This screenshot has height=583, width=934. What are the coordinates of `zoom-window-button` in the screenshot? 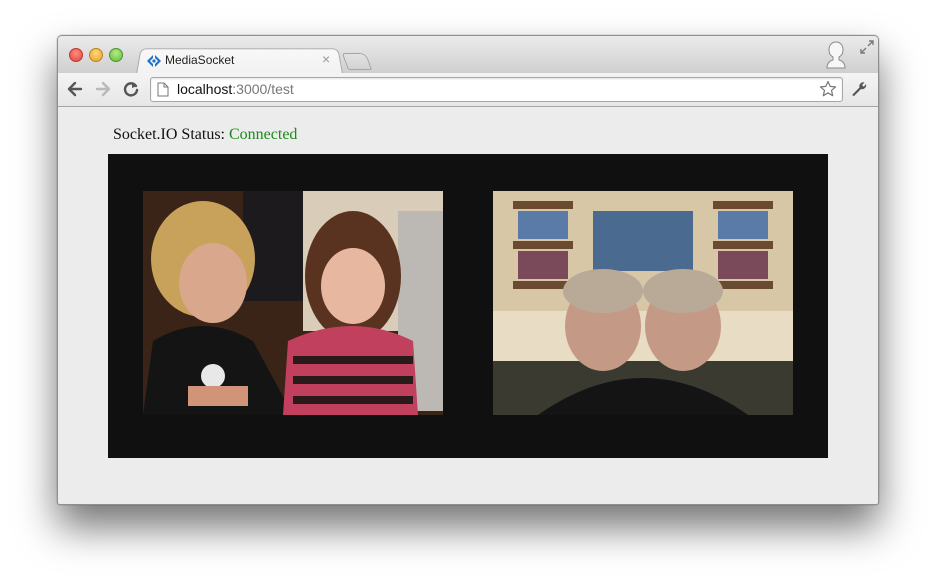 It's located at (116, 55).